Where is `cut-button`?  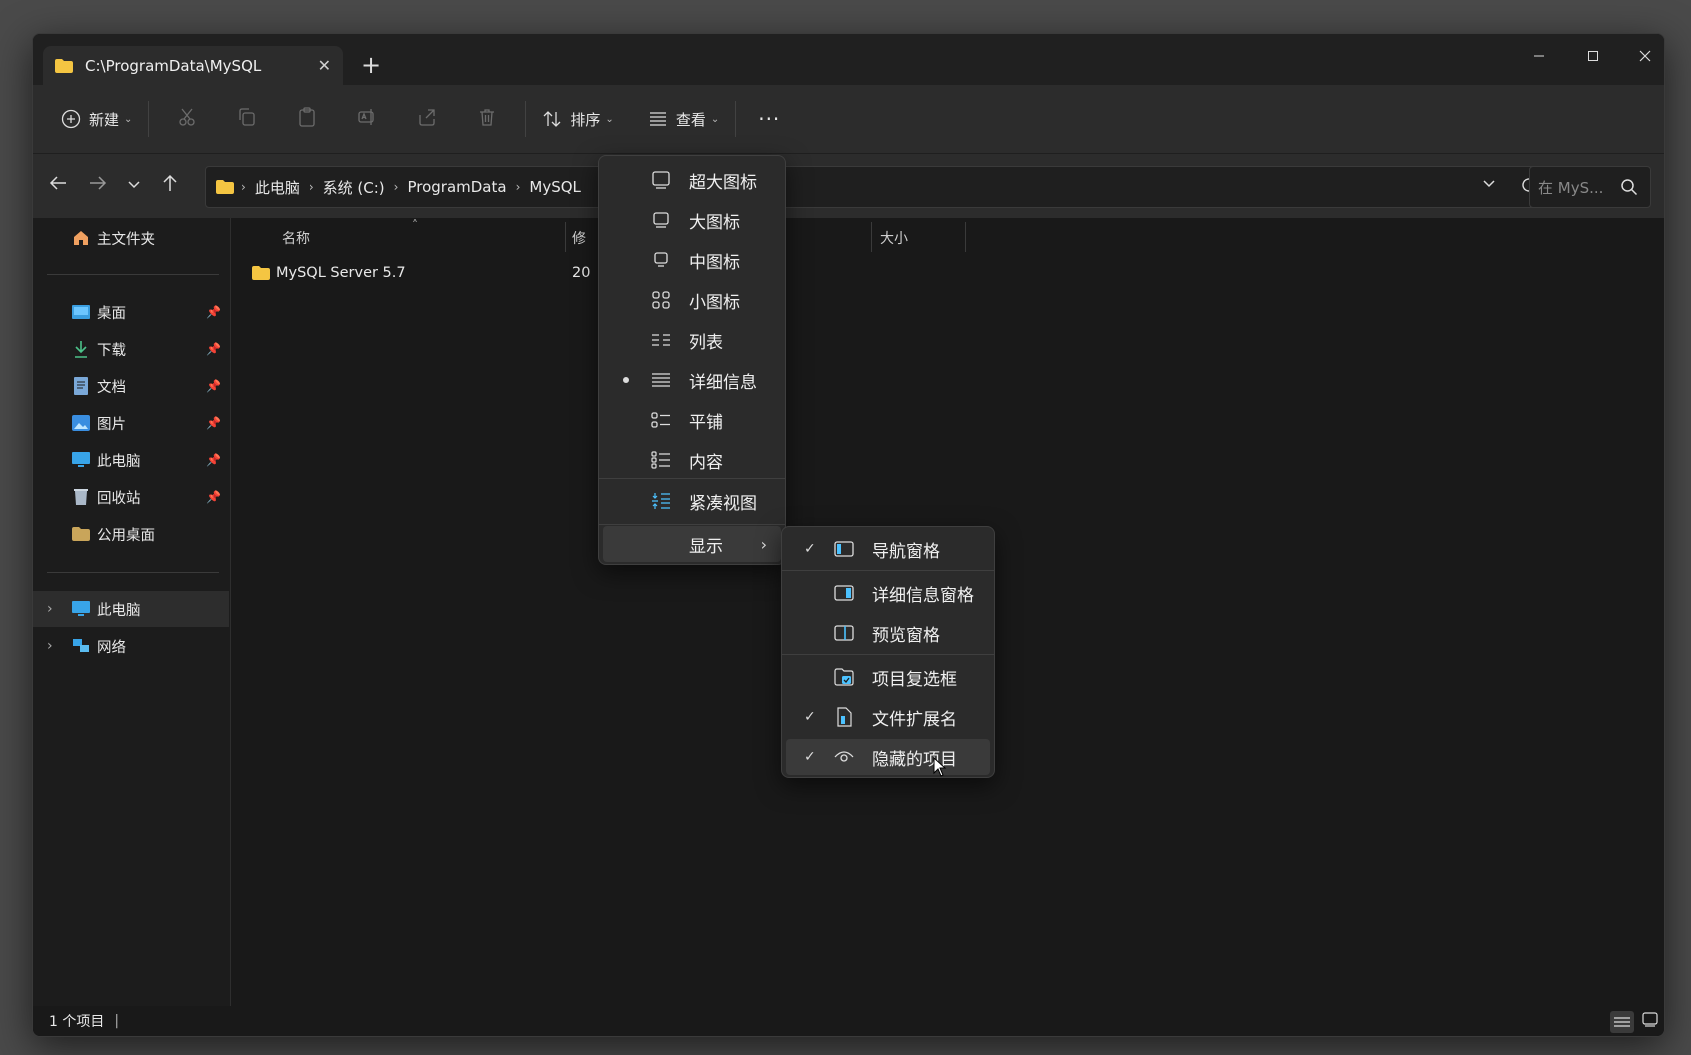
cut-button is located at coordinates (187, 119).